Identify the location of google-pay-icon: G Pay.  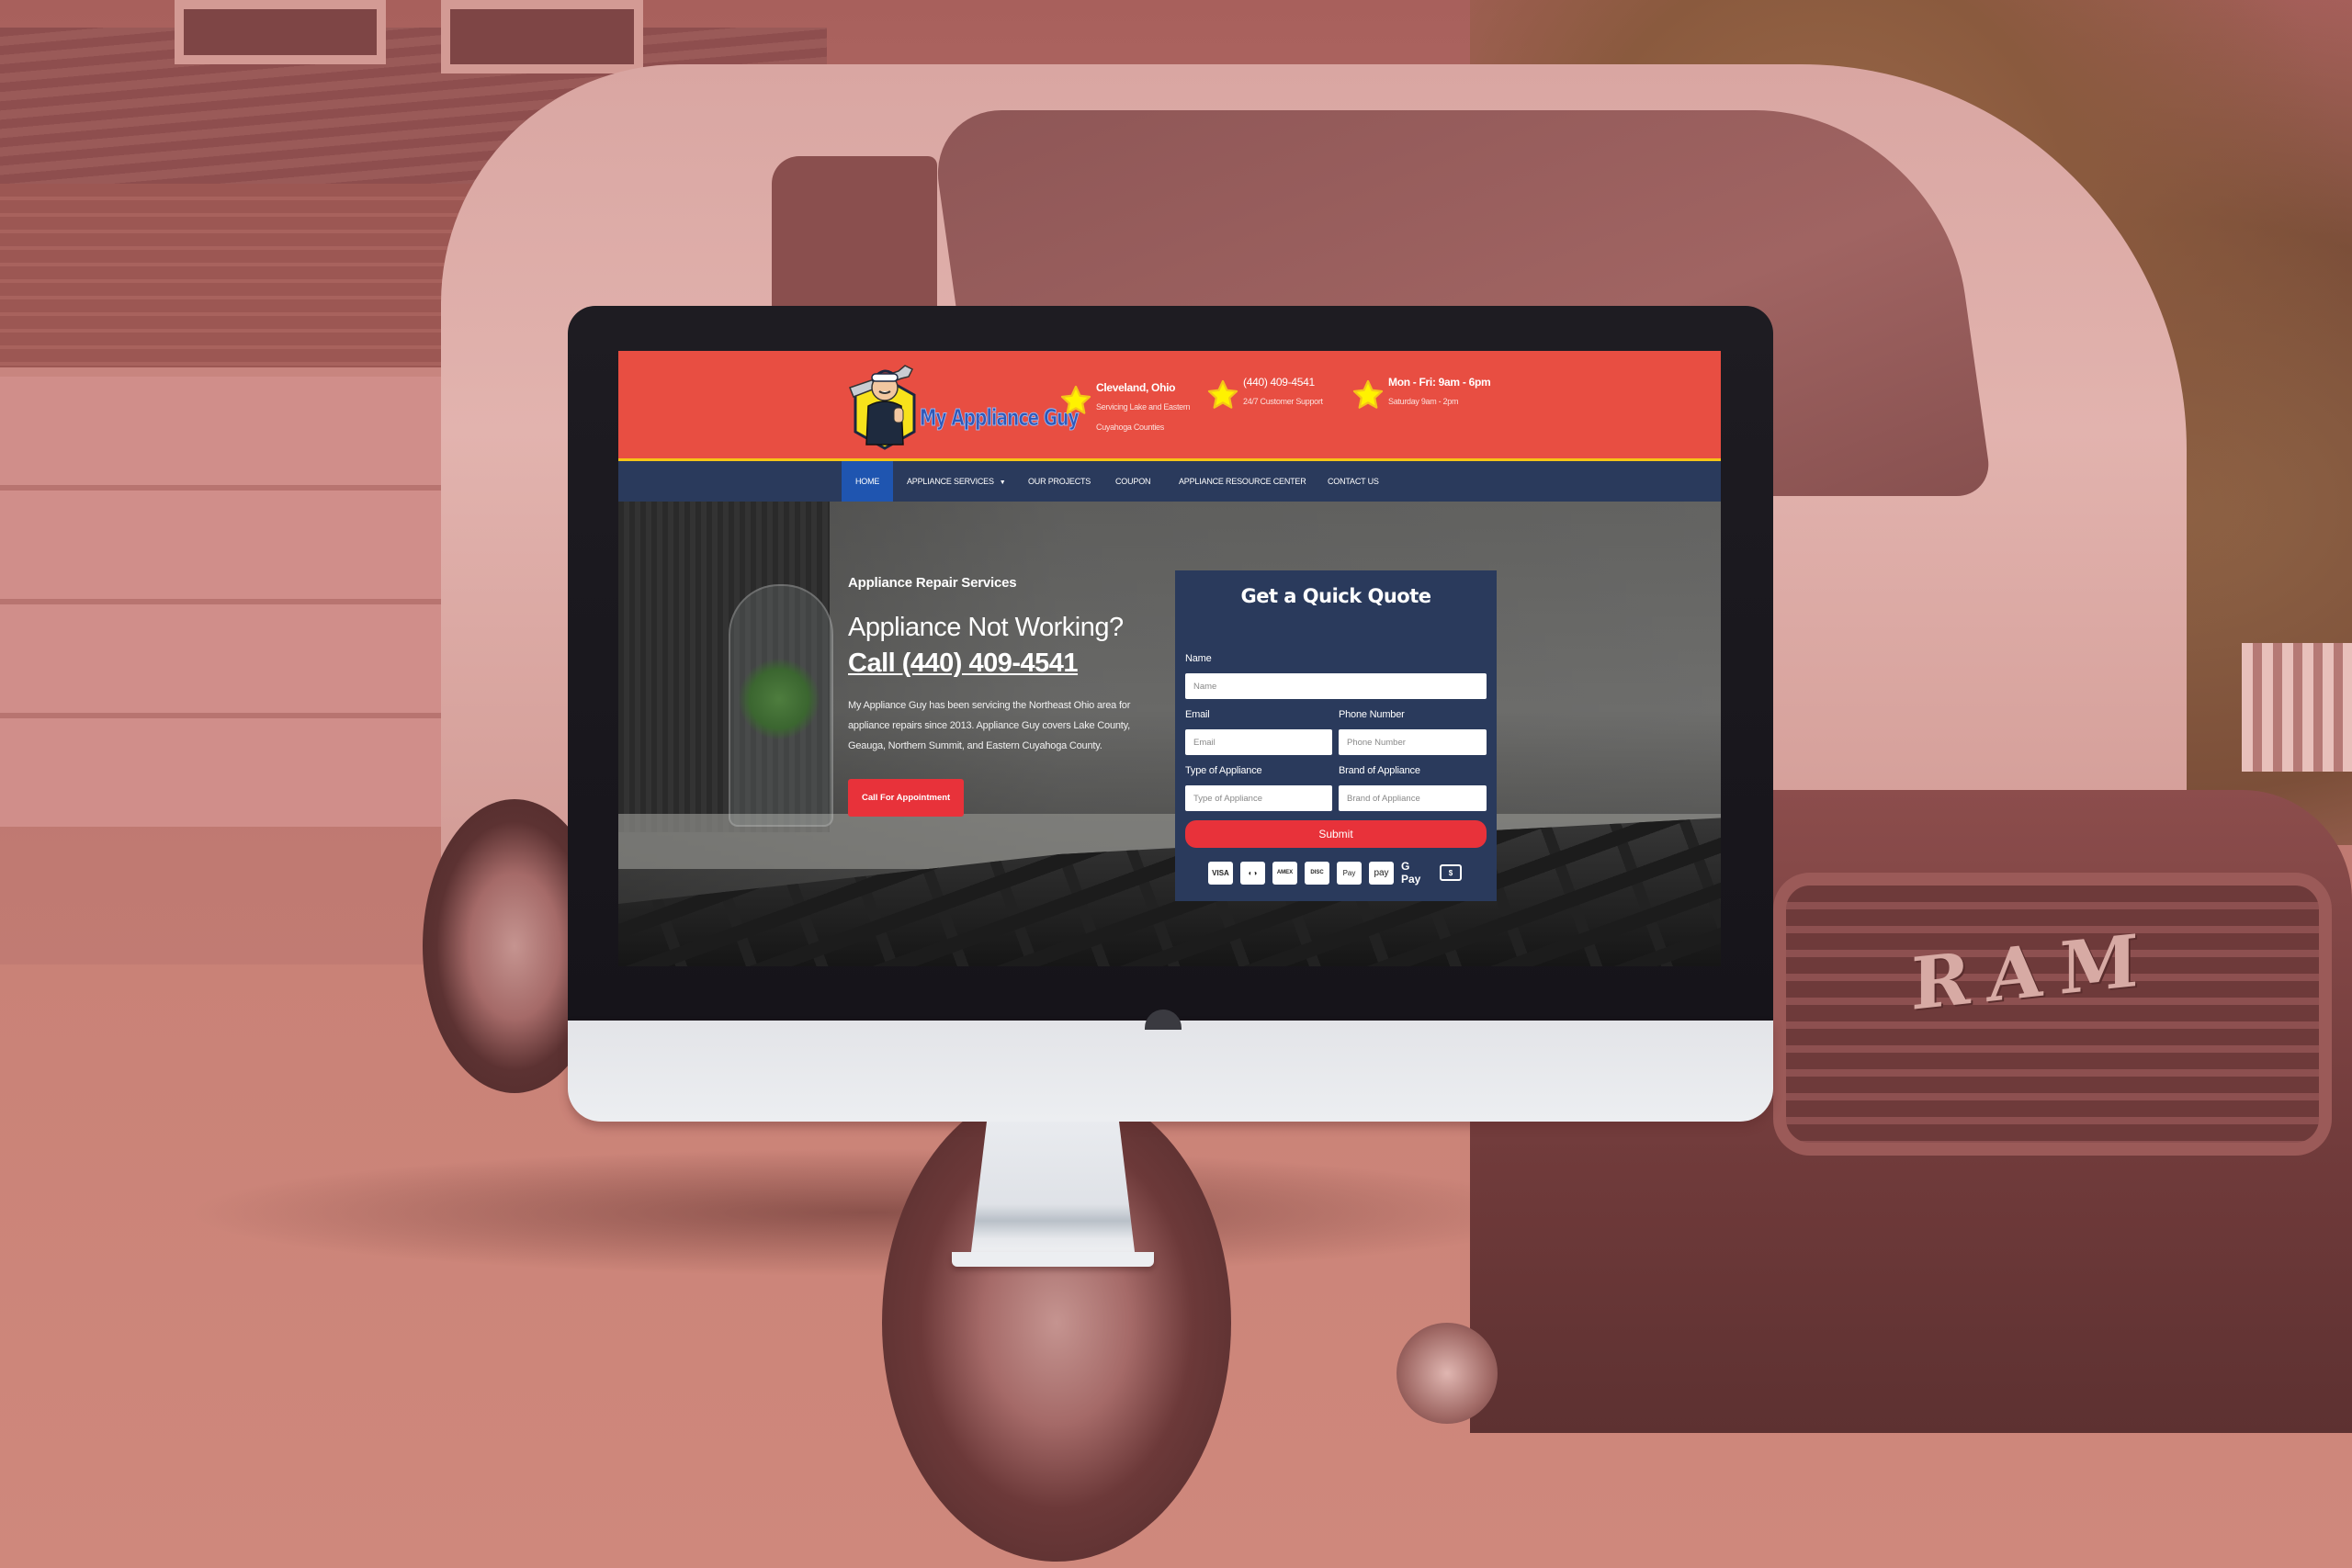
(1411, 873).